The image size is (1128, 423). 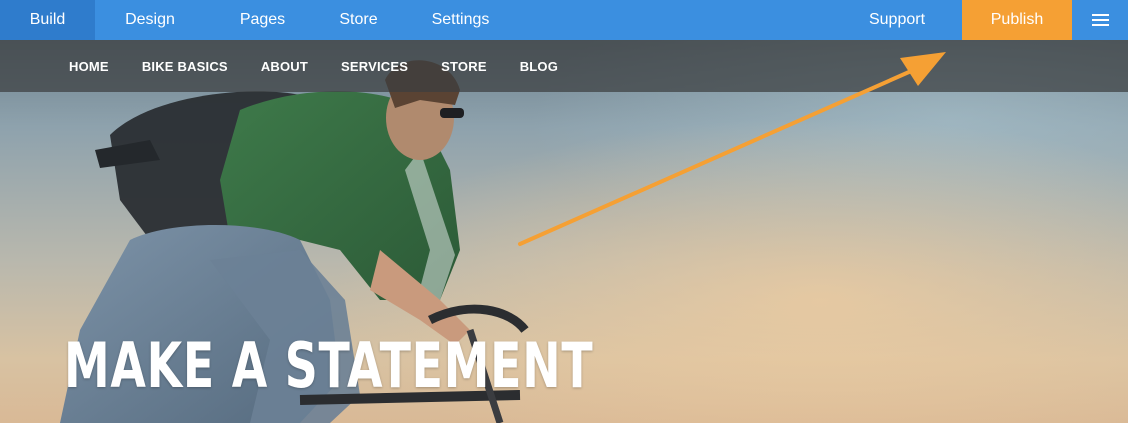 What do you see at coordinates (150, 20) in the screenshot?
I see `tab-design: Design` at bounding box center [150, 20].